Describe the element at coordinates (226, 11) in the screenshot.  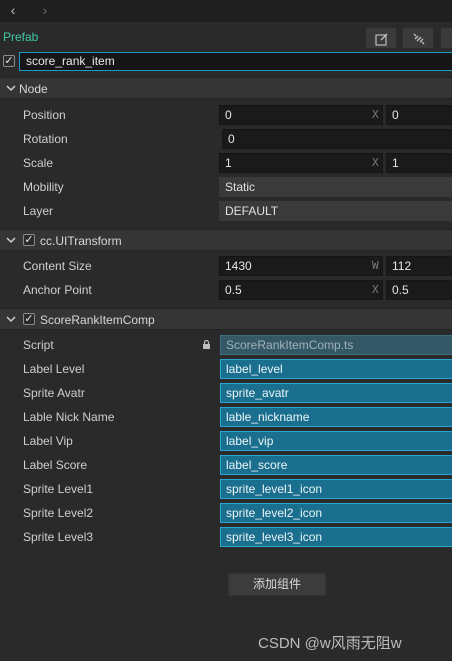
I see `top-bar: ‹ ›` at that location.